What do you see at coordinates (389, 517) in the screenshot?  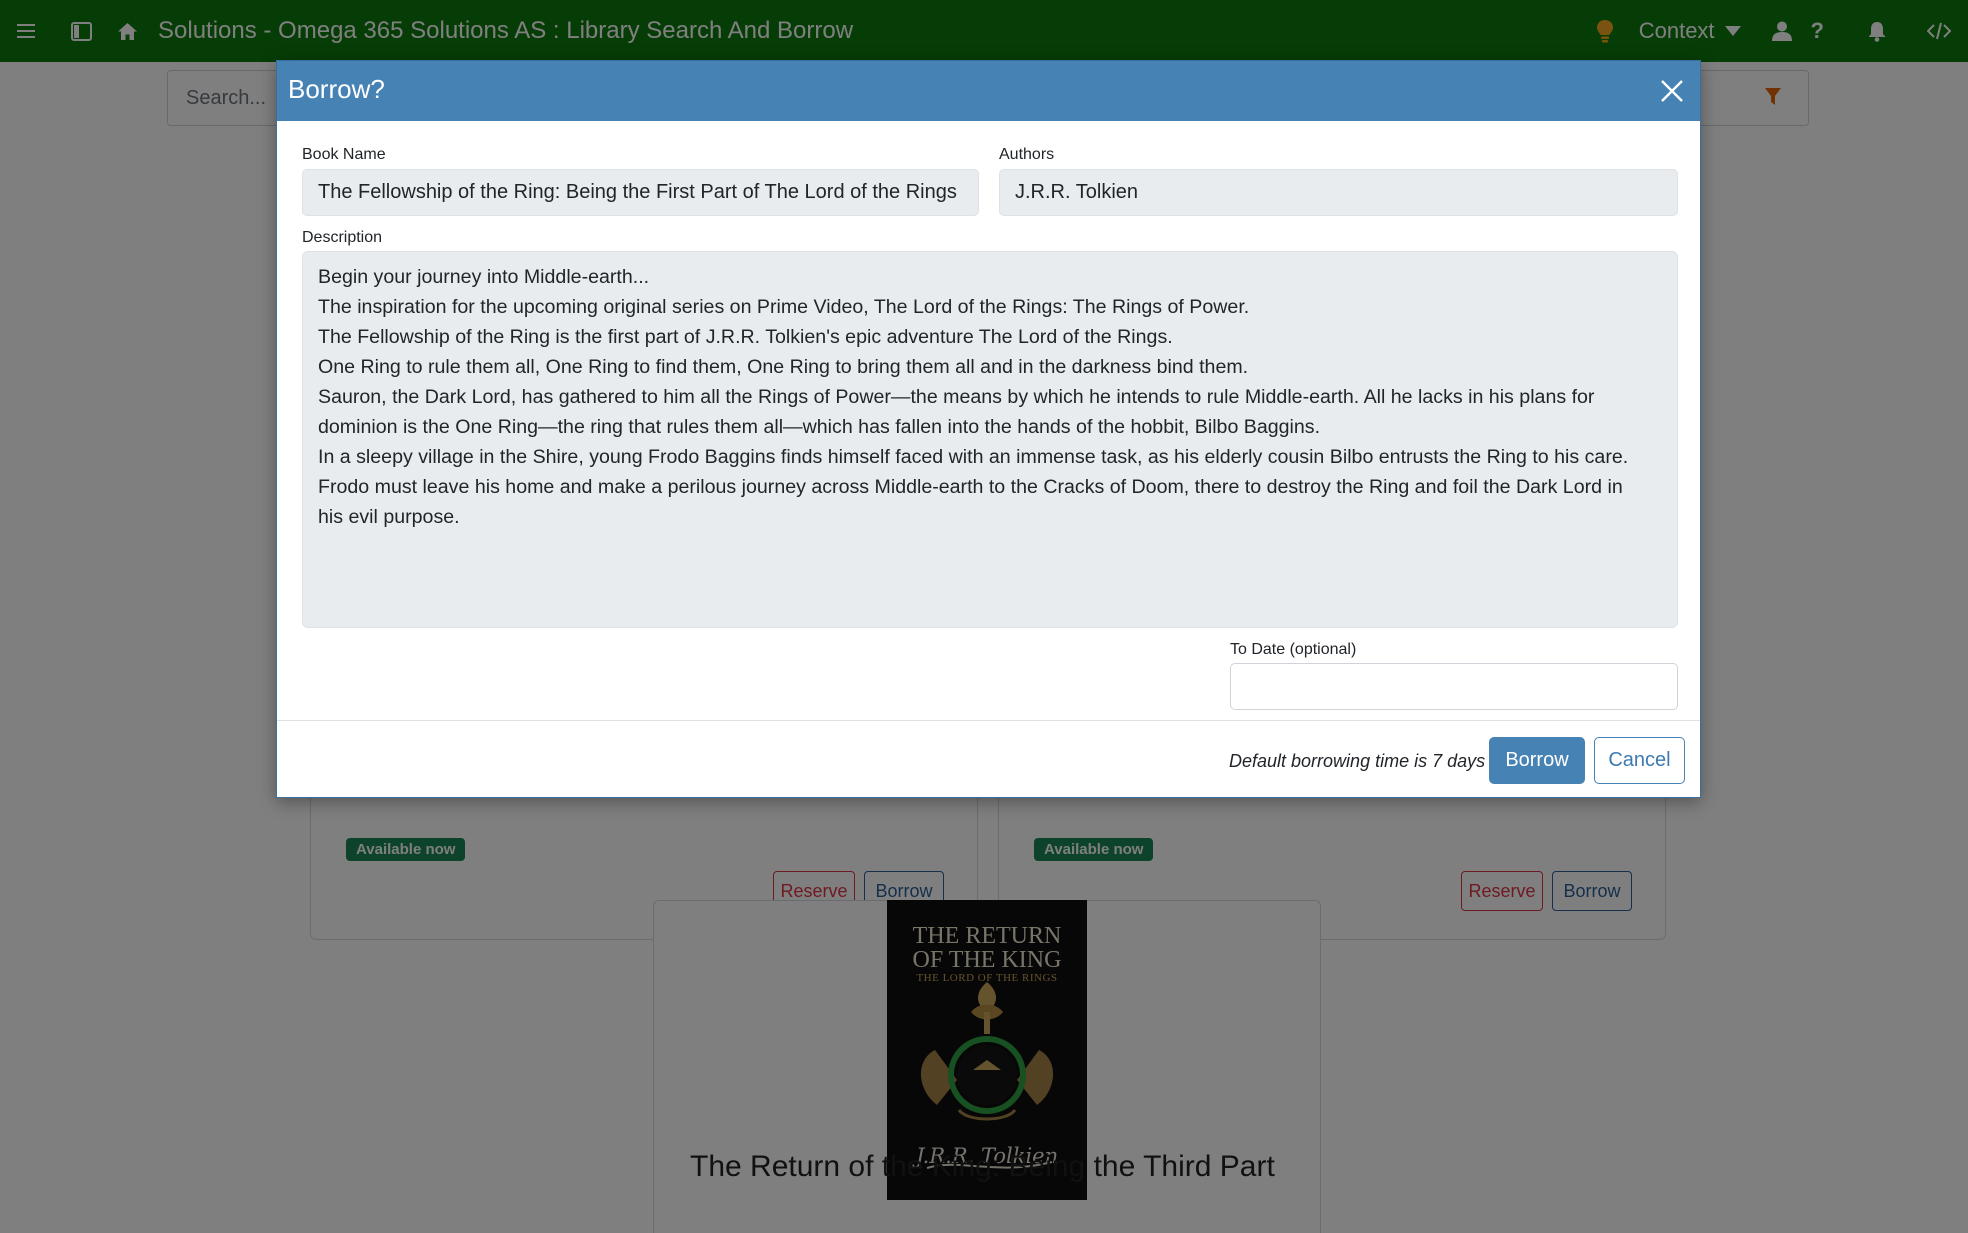 I see `description-line: his evil purpose.` at bounding box center [389, 517].